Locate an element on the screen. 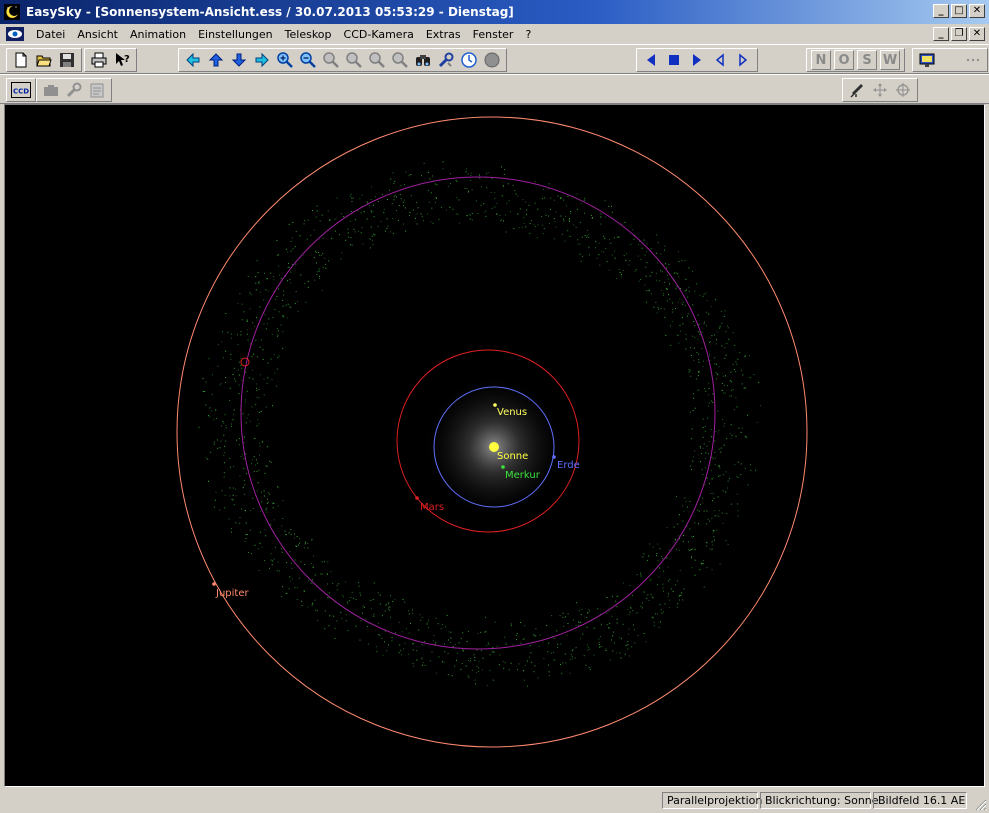  resize-grip-icon is located at coordinates (980, 804).